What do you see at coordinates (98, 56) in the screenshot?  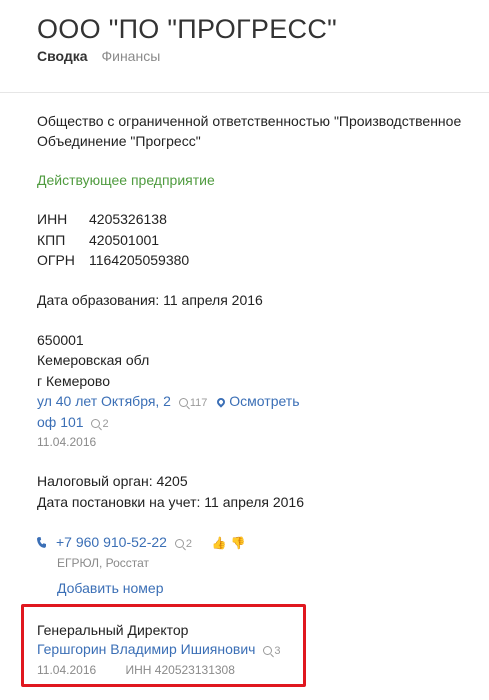 I see `tabs-bar: Сводка Финансы` at bounding box center [98, 56].